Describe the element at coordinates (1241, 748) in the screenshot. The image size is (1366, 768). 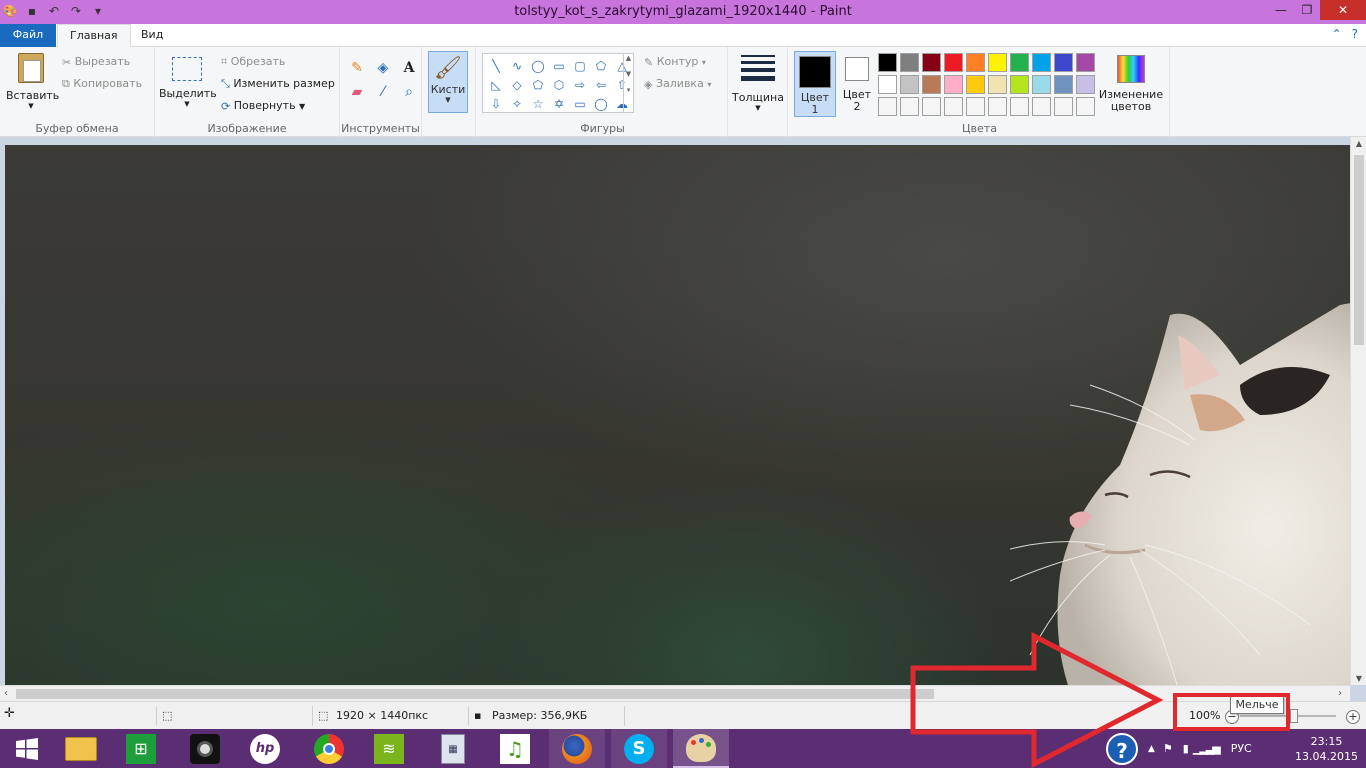
I see `language-indicator: РУС` at that location.